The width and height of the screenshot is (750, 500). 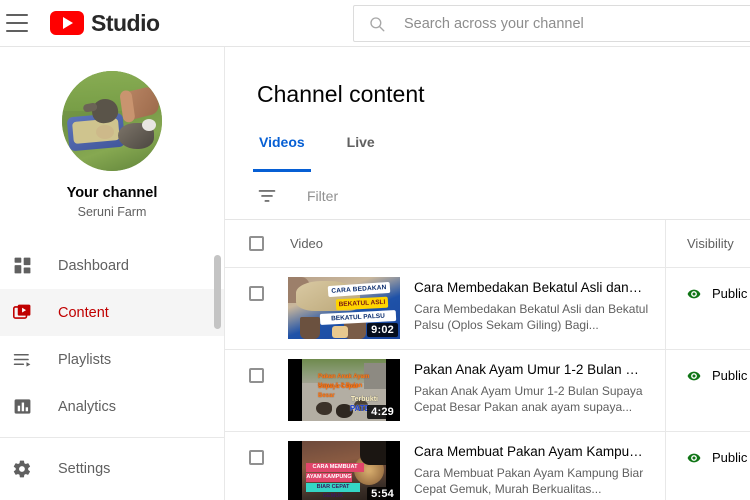 What do you see at coordinates (382, 412) in the screenshot?
I see `video-duration: 4:29` at bounding box center [382, 412].